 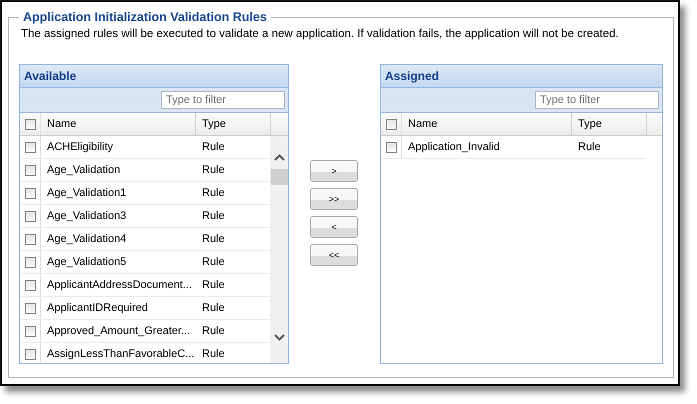 I want to click on table-cell-text: Age_Validation, so click(x=84, y=170).